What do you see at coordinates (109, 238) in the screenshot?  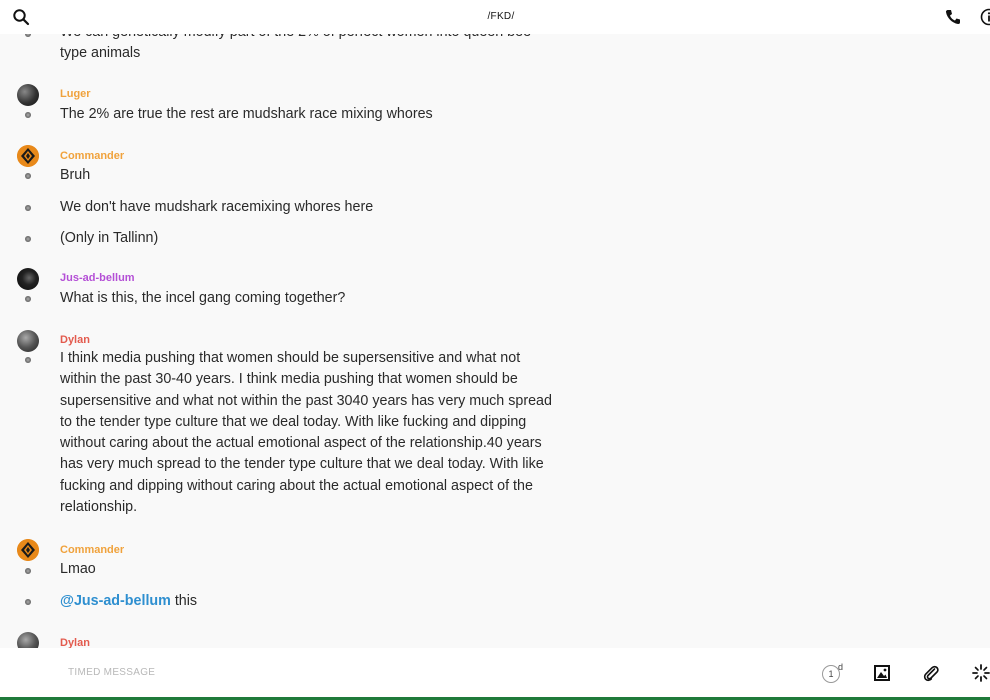 I see `message-text: (Only in Tallinn)` at bounding box center [109, 238].